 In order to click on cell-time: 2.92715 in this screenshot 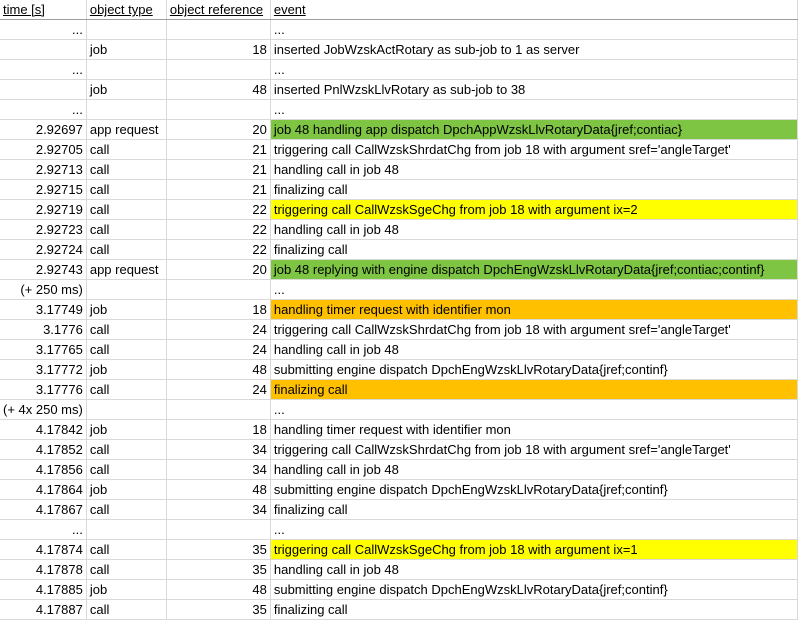, I will do `click(43, 189)`.